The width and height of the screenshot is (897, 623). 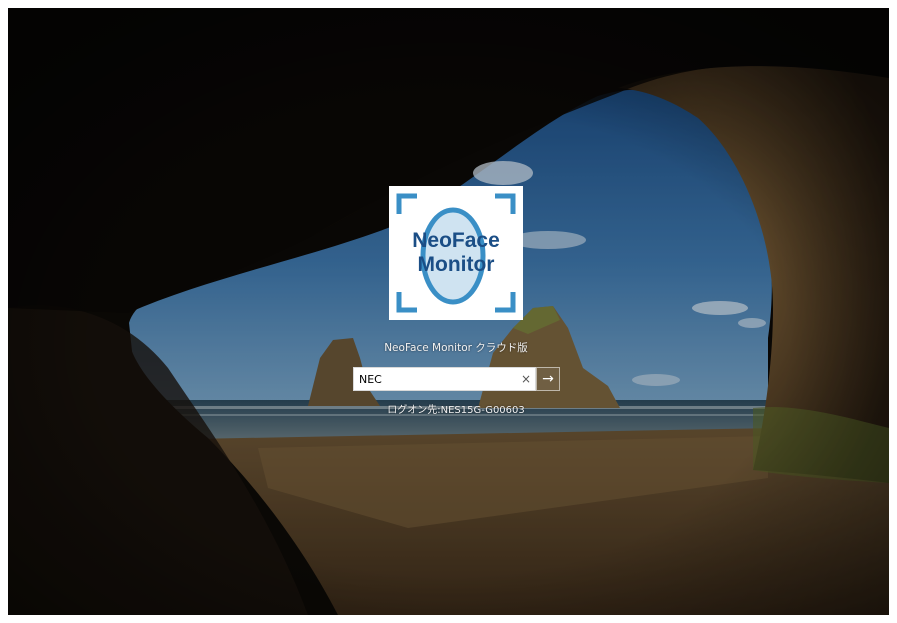 I want to click on user-tile-logo: NeoFace Monitor, so click(x=456, y=253).